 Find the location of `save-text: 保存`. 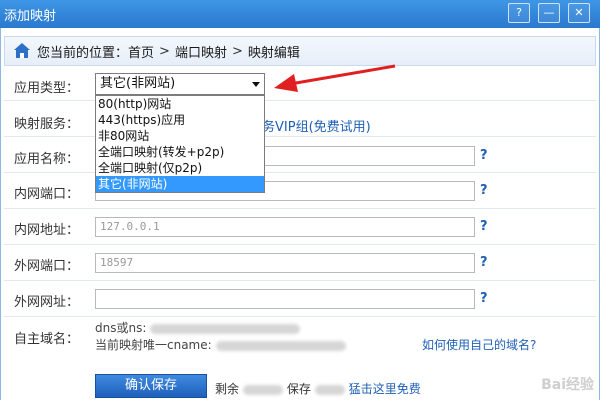

save-text: 保存 is located at coordinates (298, 389).